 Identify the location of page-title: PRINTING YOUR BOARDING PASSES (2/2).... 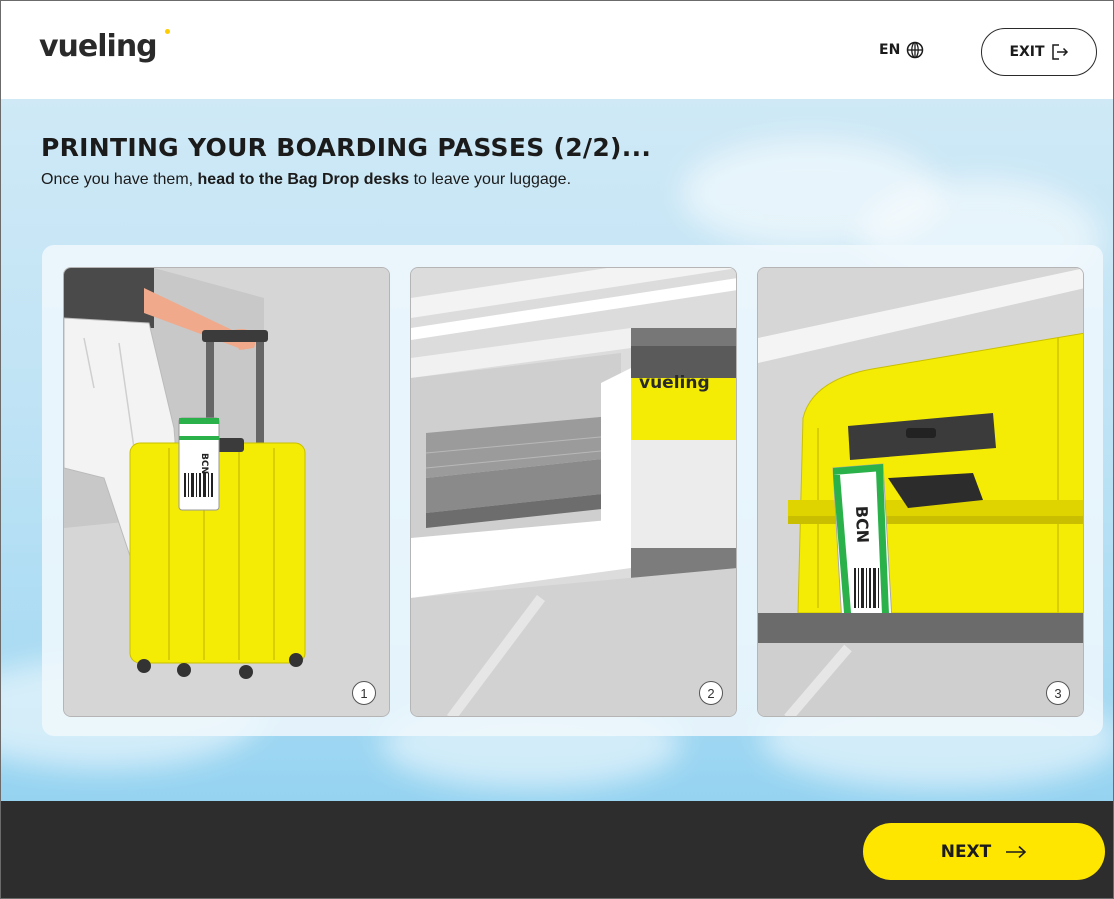
(346, 147).